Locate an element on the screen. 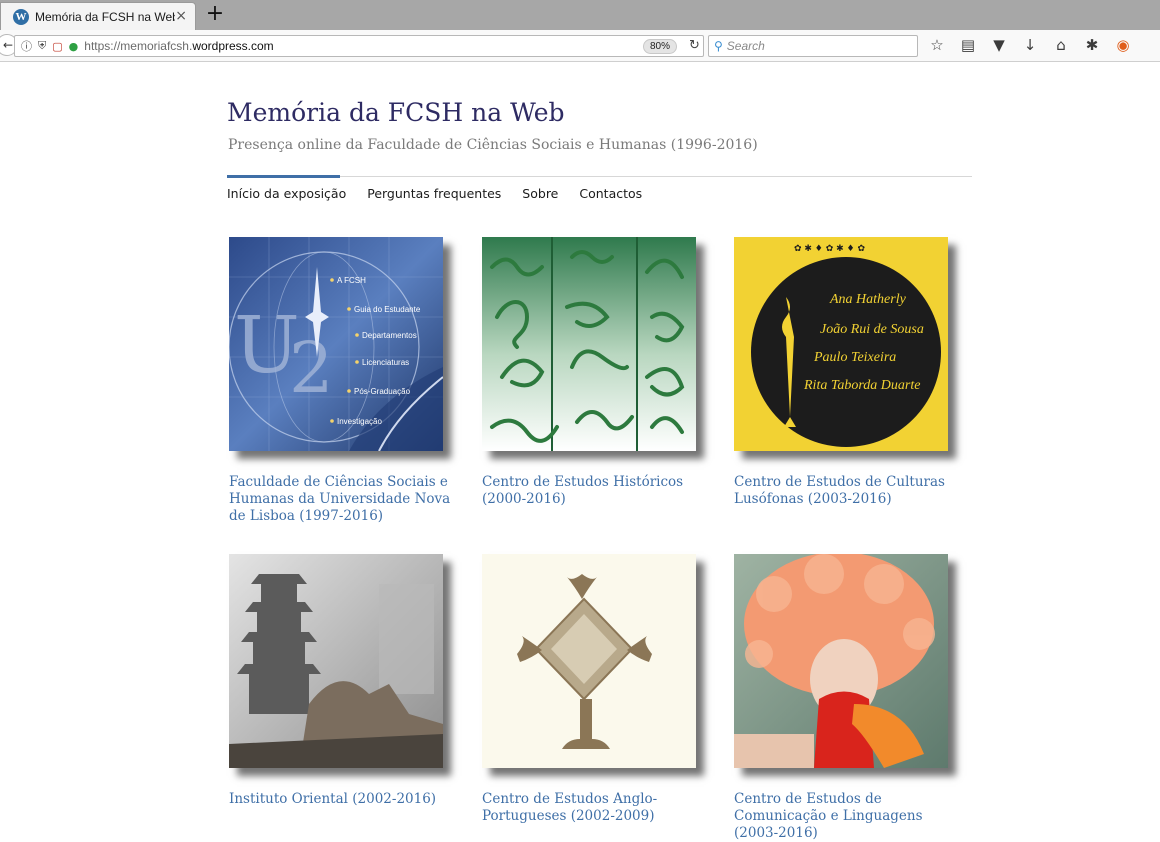  gallery-card: Centro de Estudos Históricos (2000-2016) is located at coordinates (597, 372).